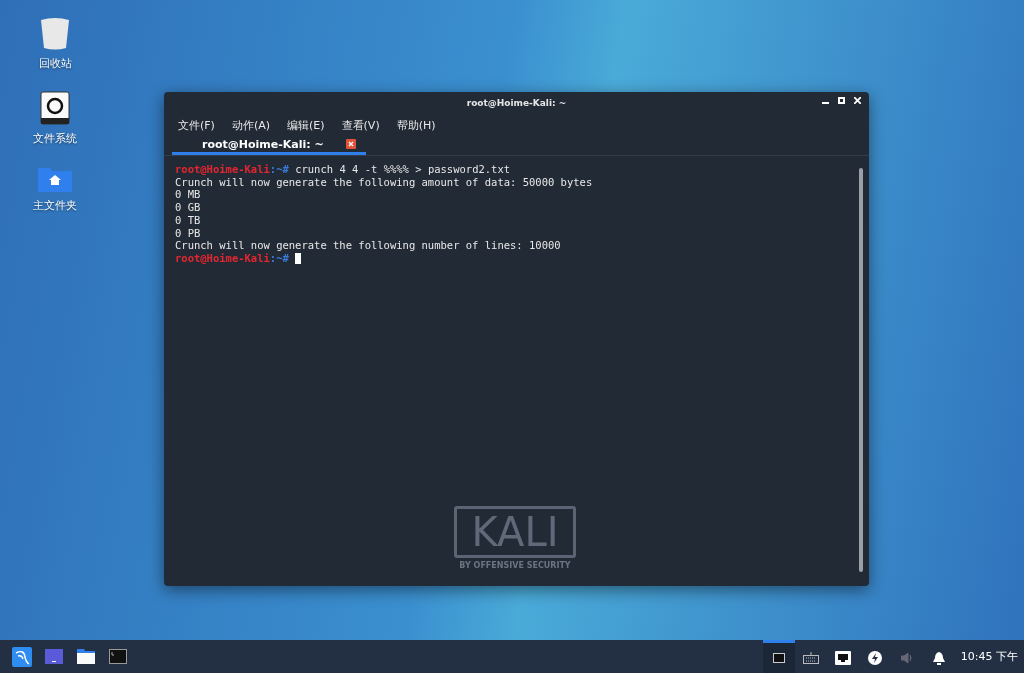 Image resolution: width=1024 pixels, height=673 pixels. I want to click on output-line: 0 MB, so click(188, 195).